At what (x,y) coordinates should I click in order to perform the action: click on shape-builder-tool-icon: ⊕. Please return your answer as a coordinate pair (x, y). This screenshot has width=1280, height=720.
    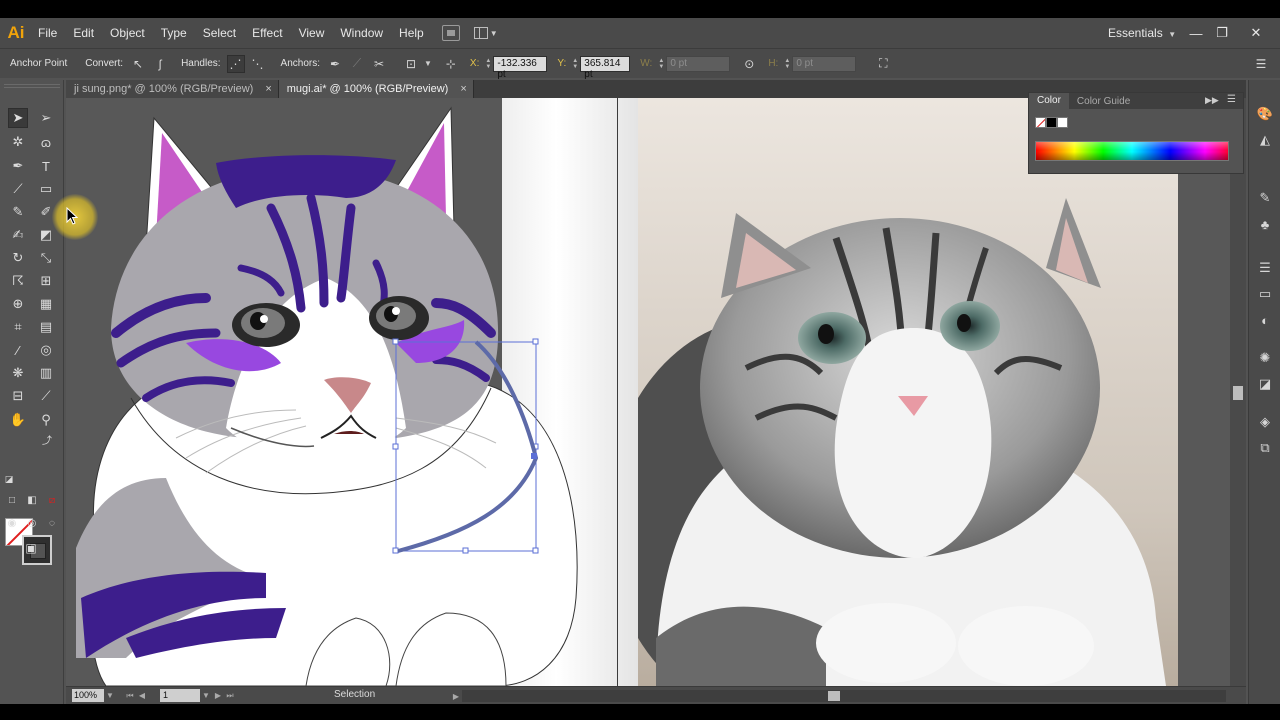
    Looking at the image, I should click on (18, 304).